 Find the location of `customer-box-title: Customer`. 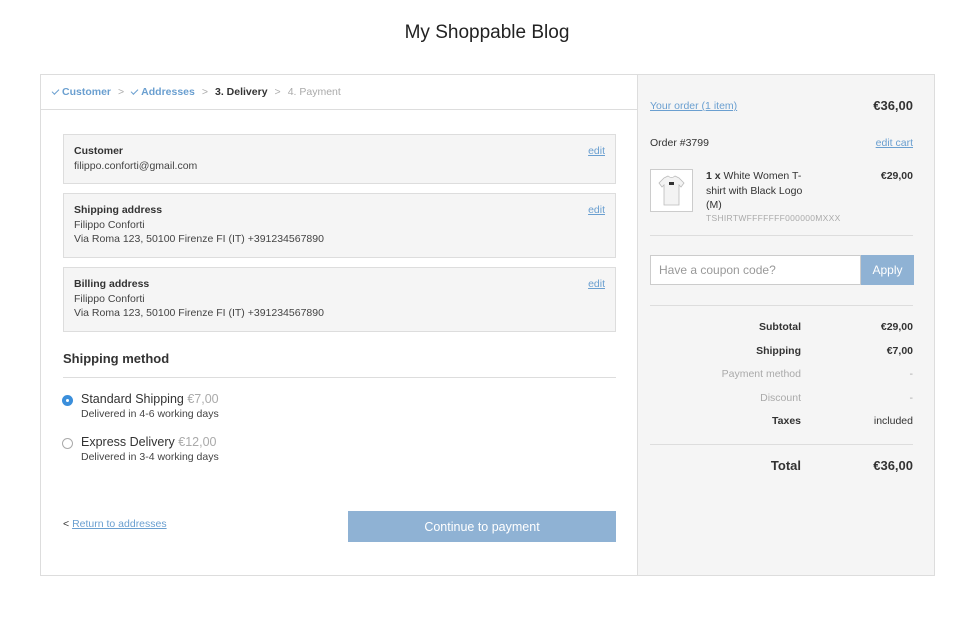

customer-box-title: Customer is located at coordinates (99, 151).